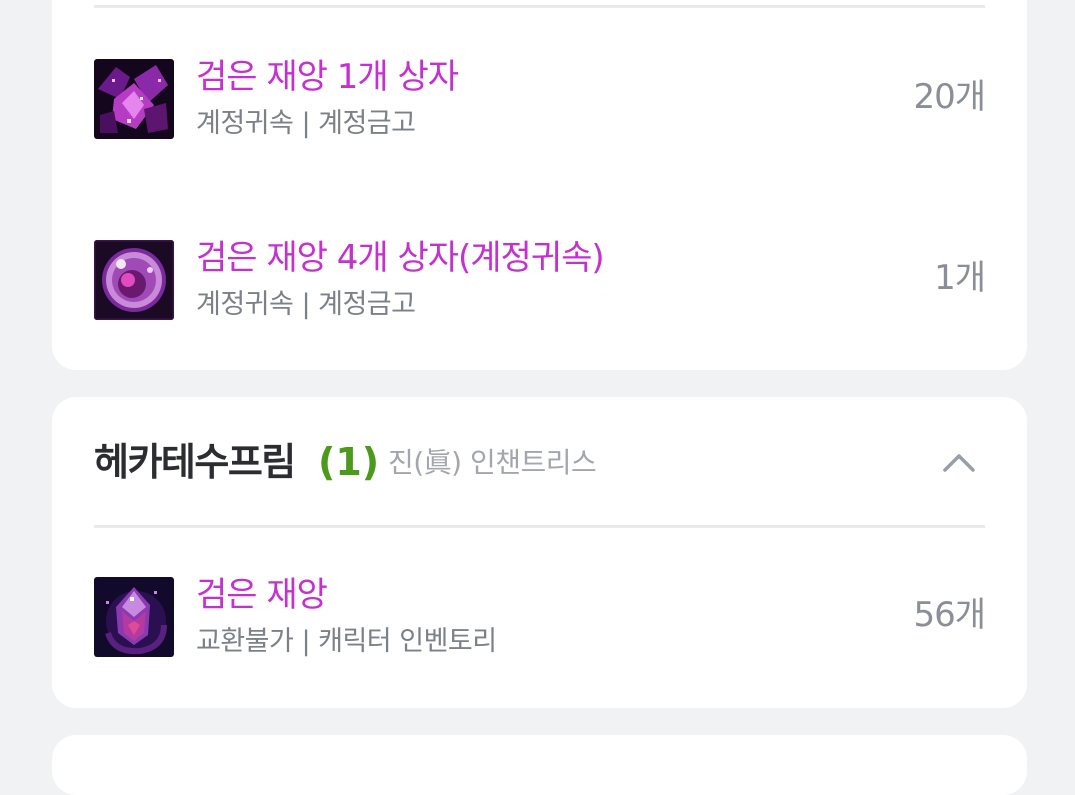 Image resolution: width=1075 pixels, height=795 pixels. What do you see at coordinates (540, 99) in the screenshot?
I see `inventory-item: 검은 재앙 1개 상자 계정귀속 | 계정금고 20개` at bounding box center [540, 99].